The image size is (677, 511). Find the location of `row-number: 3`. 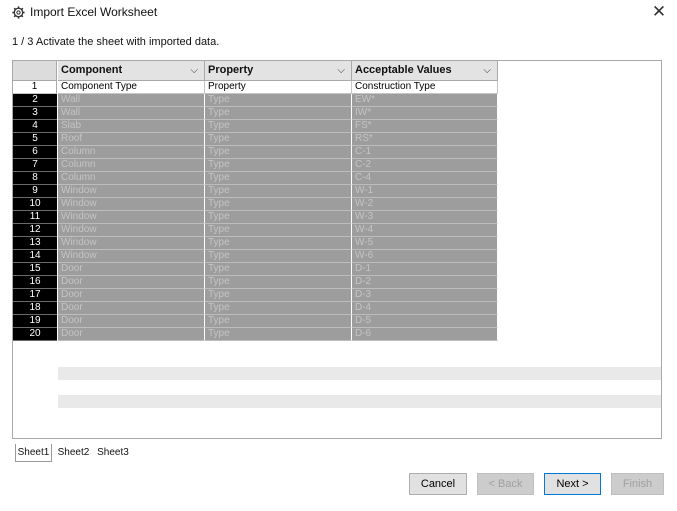

row-number: 3 is located at coordinates (35, 113).